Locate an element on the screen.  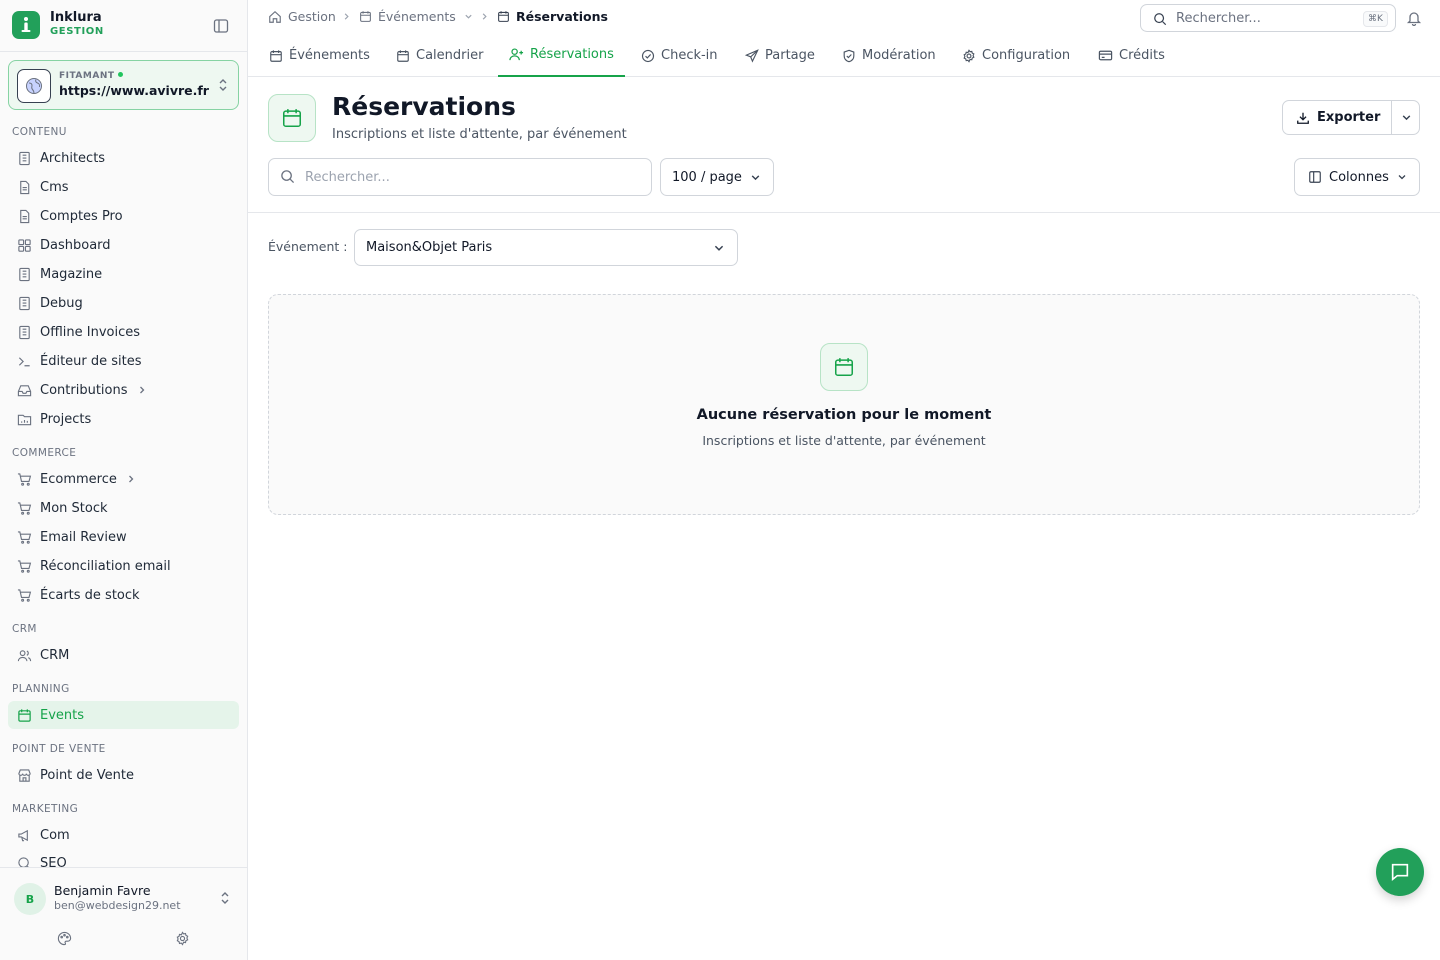
divider is located at coordinates (844, 212).